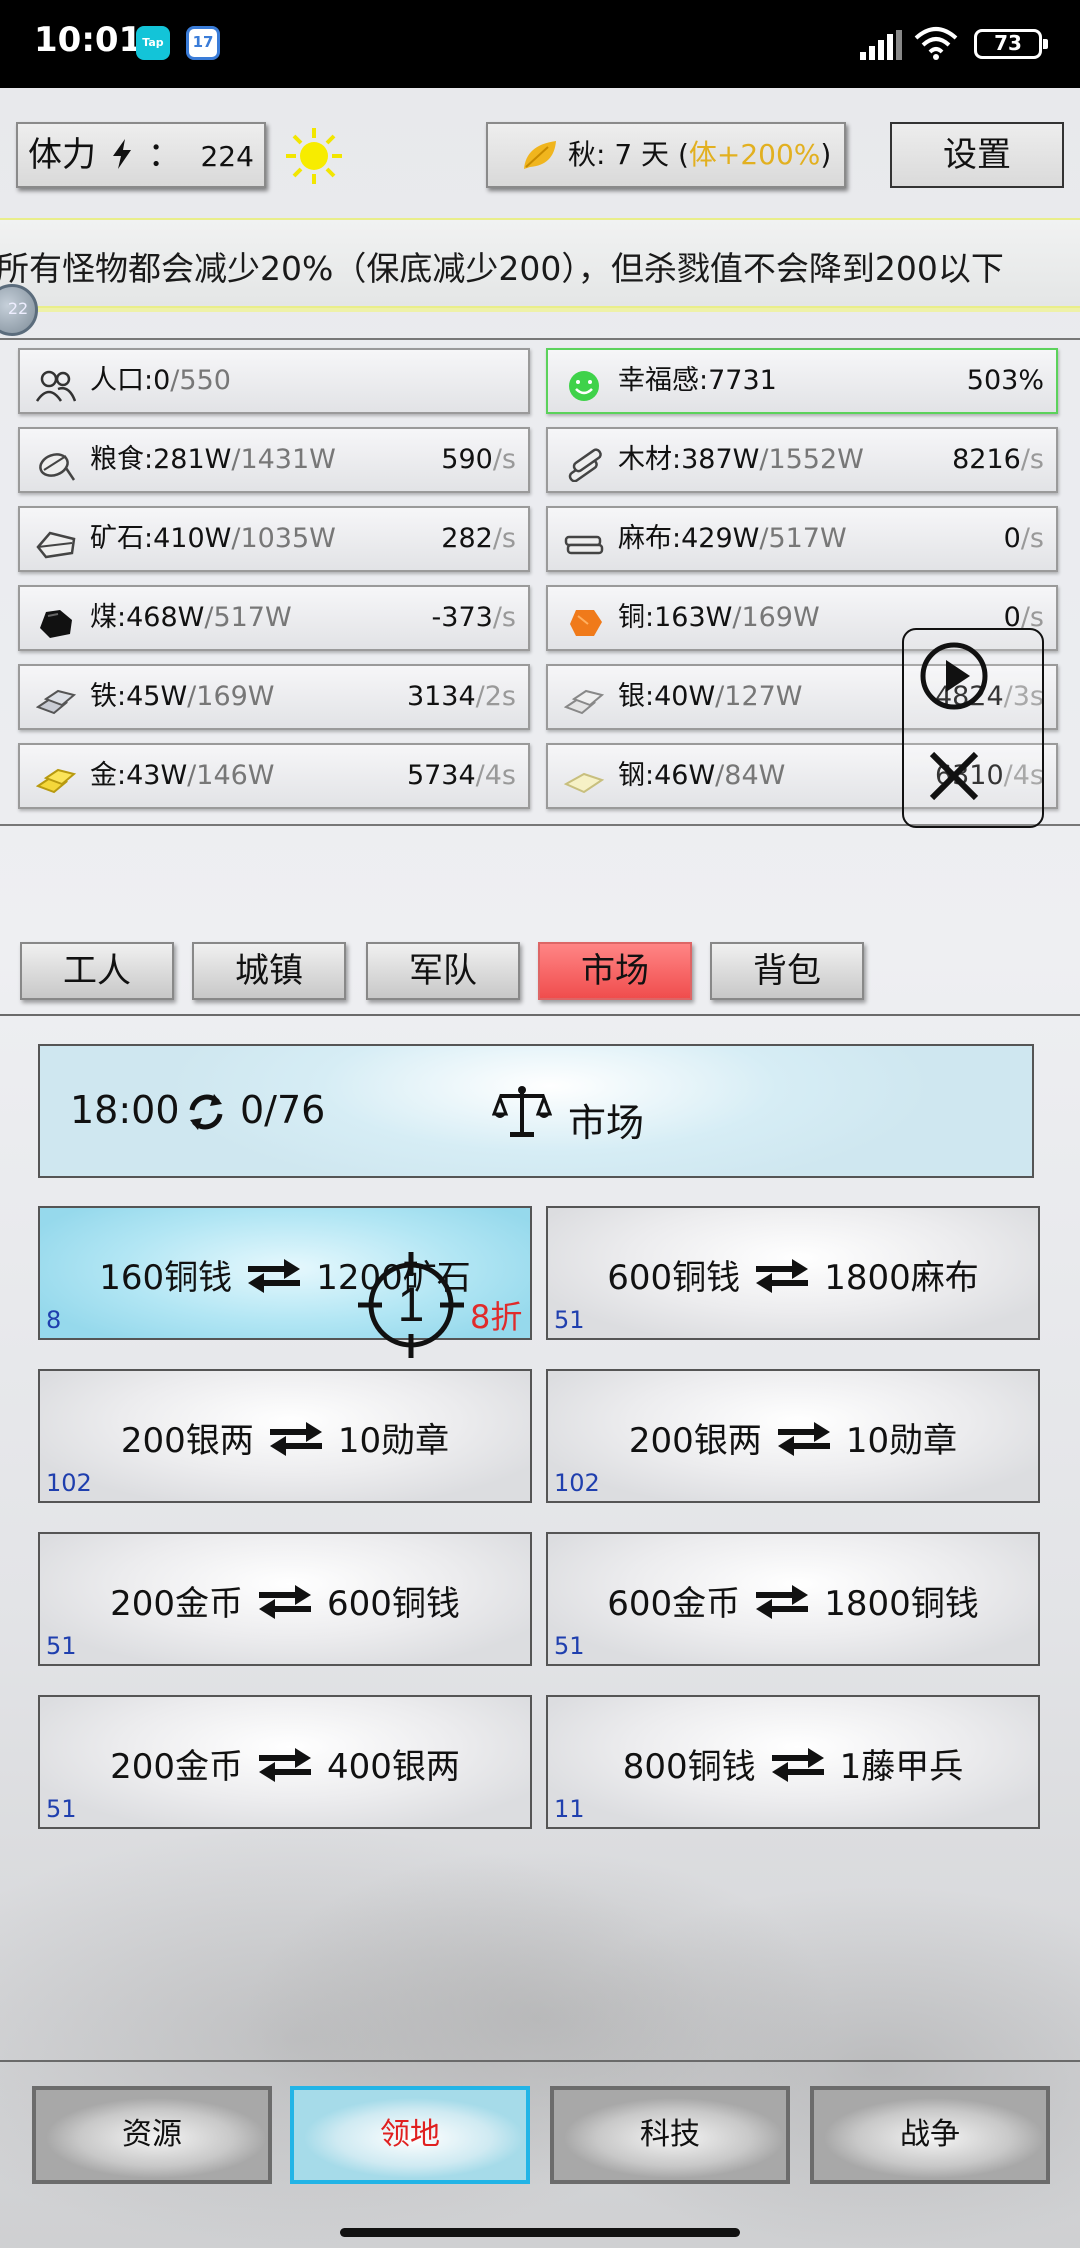  I want to click on season-display: 秋: 7 天 (体+200%), so click(666, 155).